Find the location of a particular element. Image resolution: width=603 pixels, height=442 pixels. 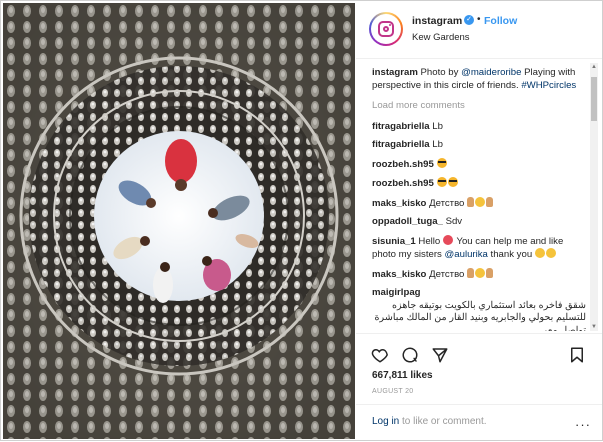

login-prompt: Log in to like or comment. ··· is located at coordinates (479, 423).